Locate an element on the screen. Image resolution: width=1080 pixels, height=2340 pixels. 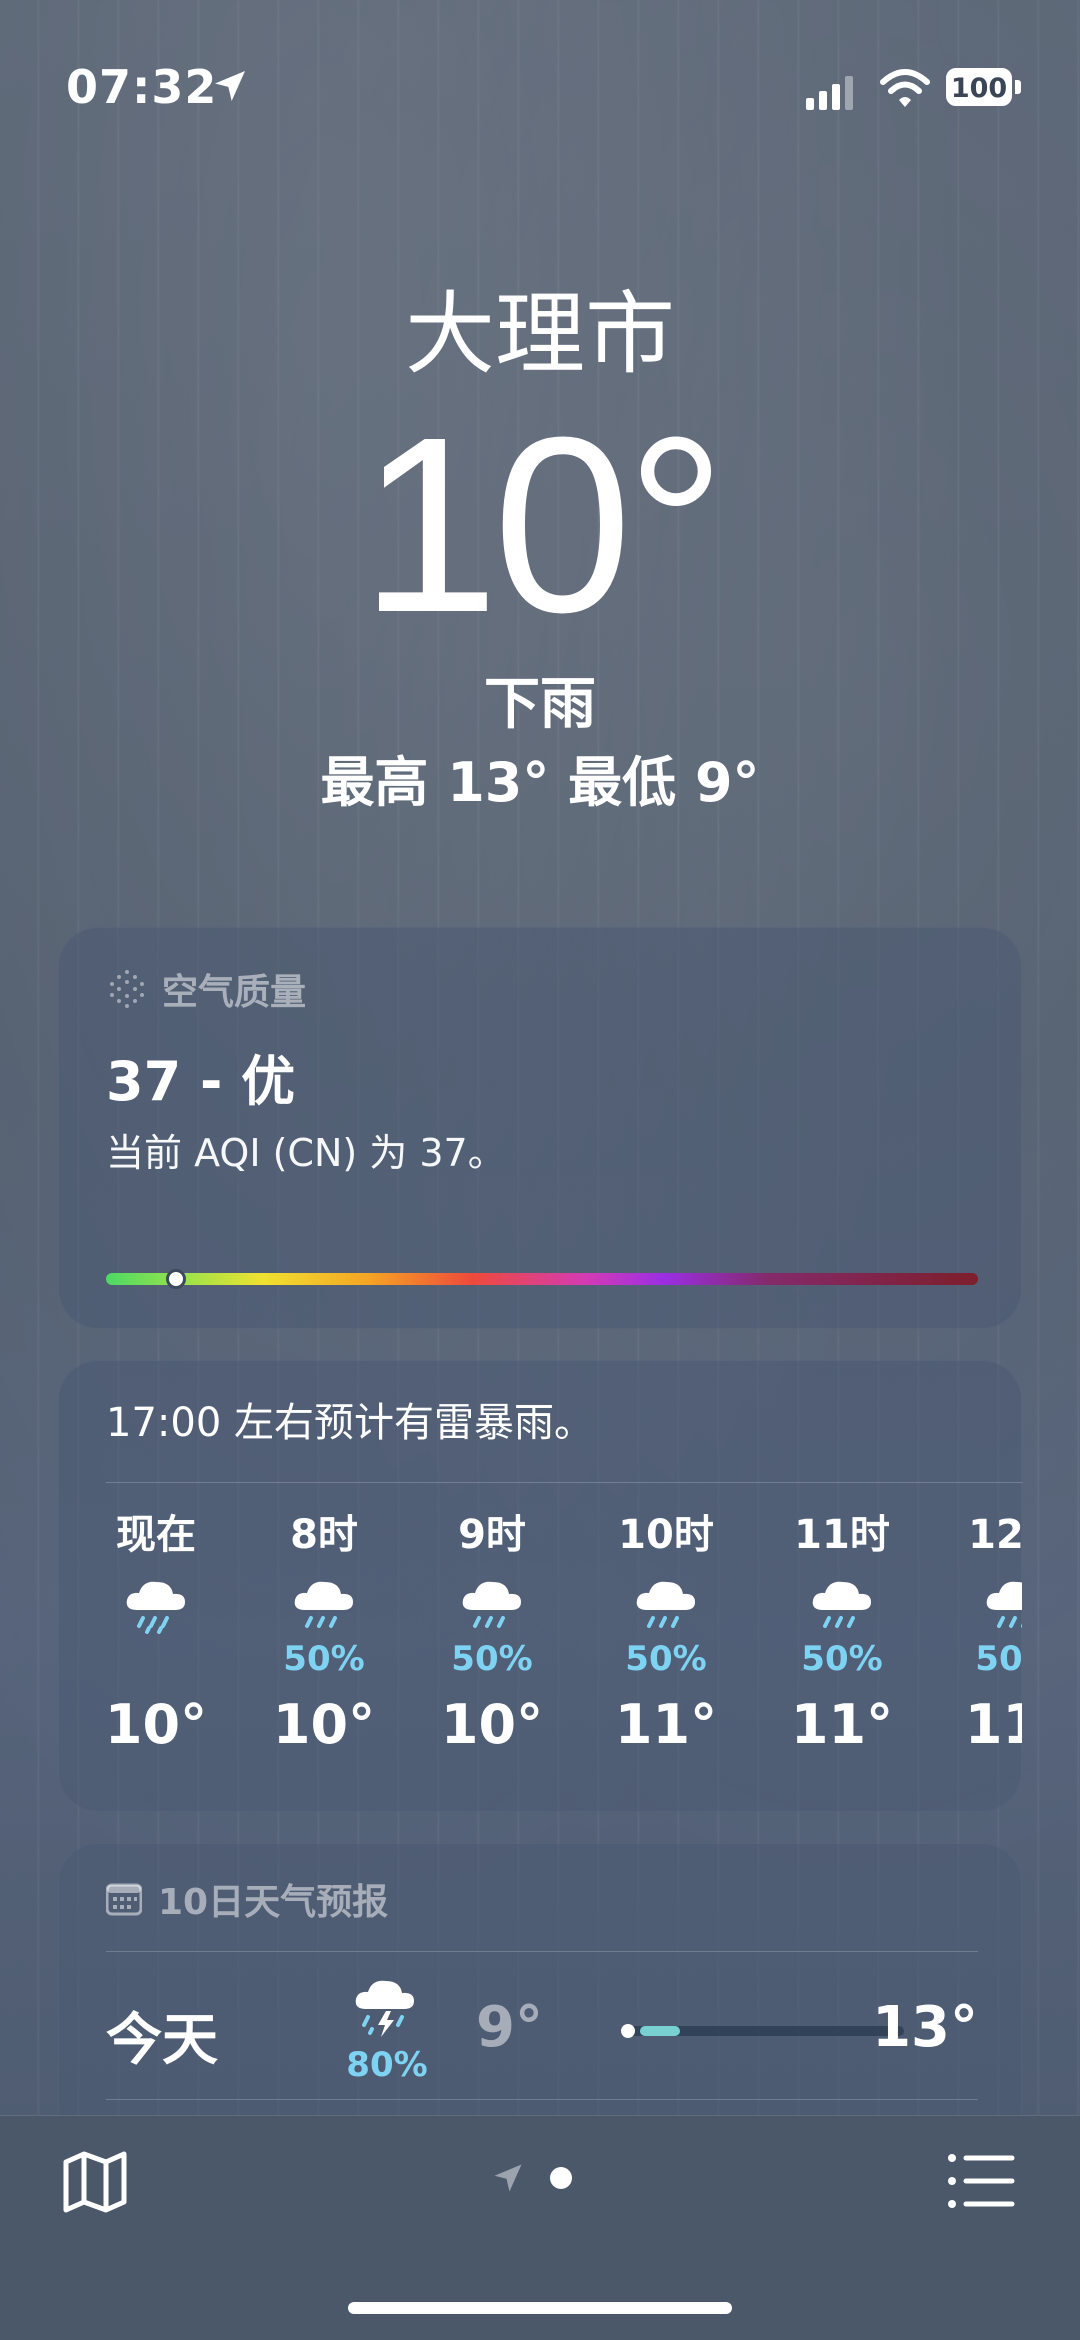
air-quality-icon is located at coordinates (127, 989).